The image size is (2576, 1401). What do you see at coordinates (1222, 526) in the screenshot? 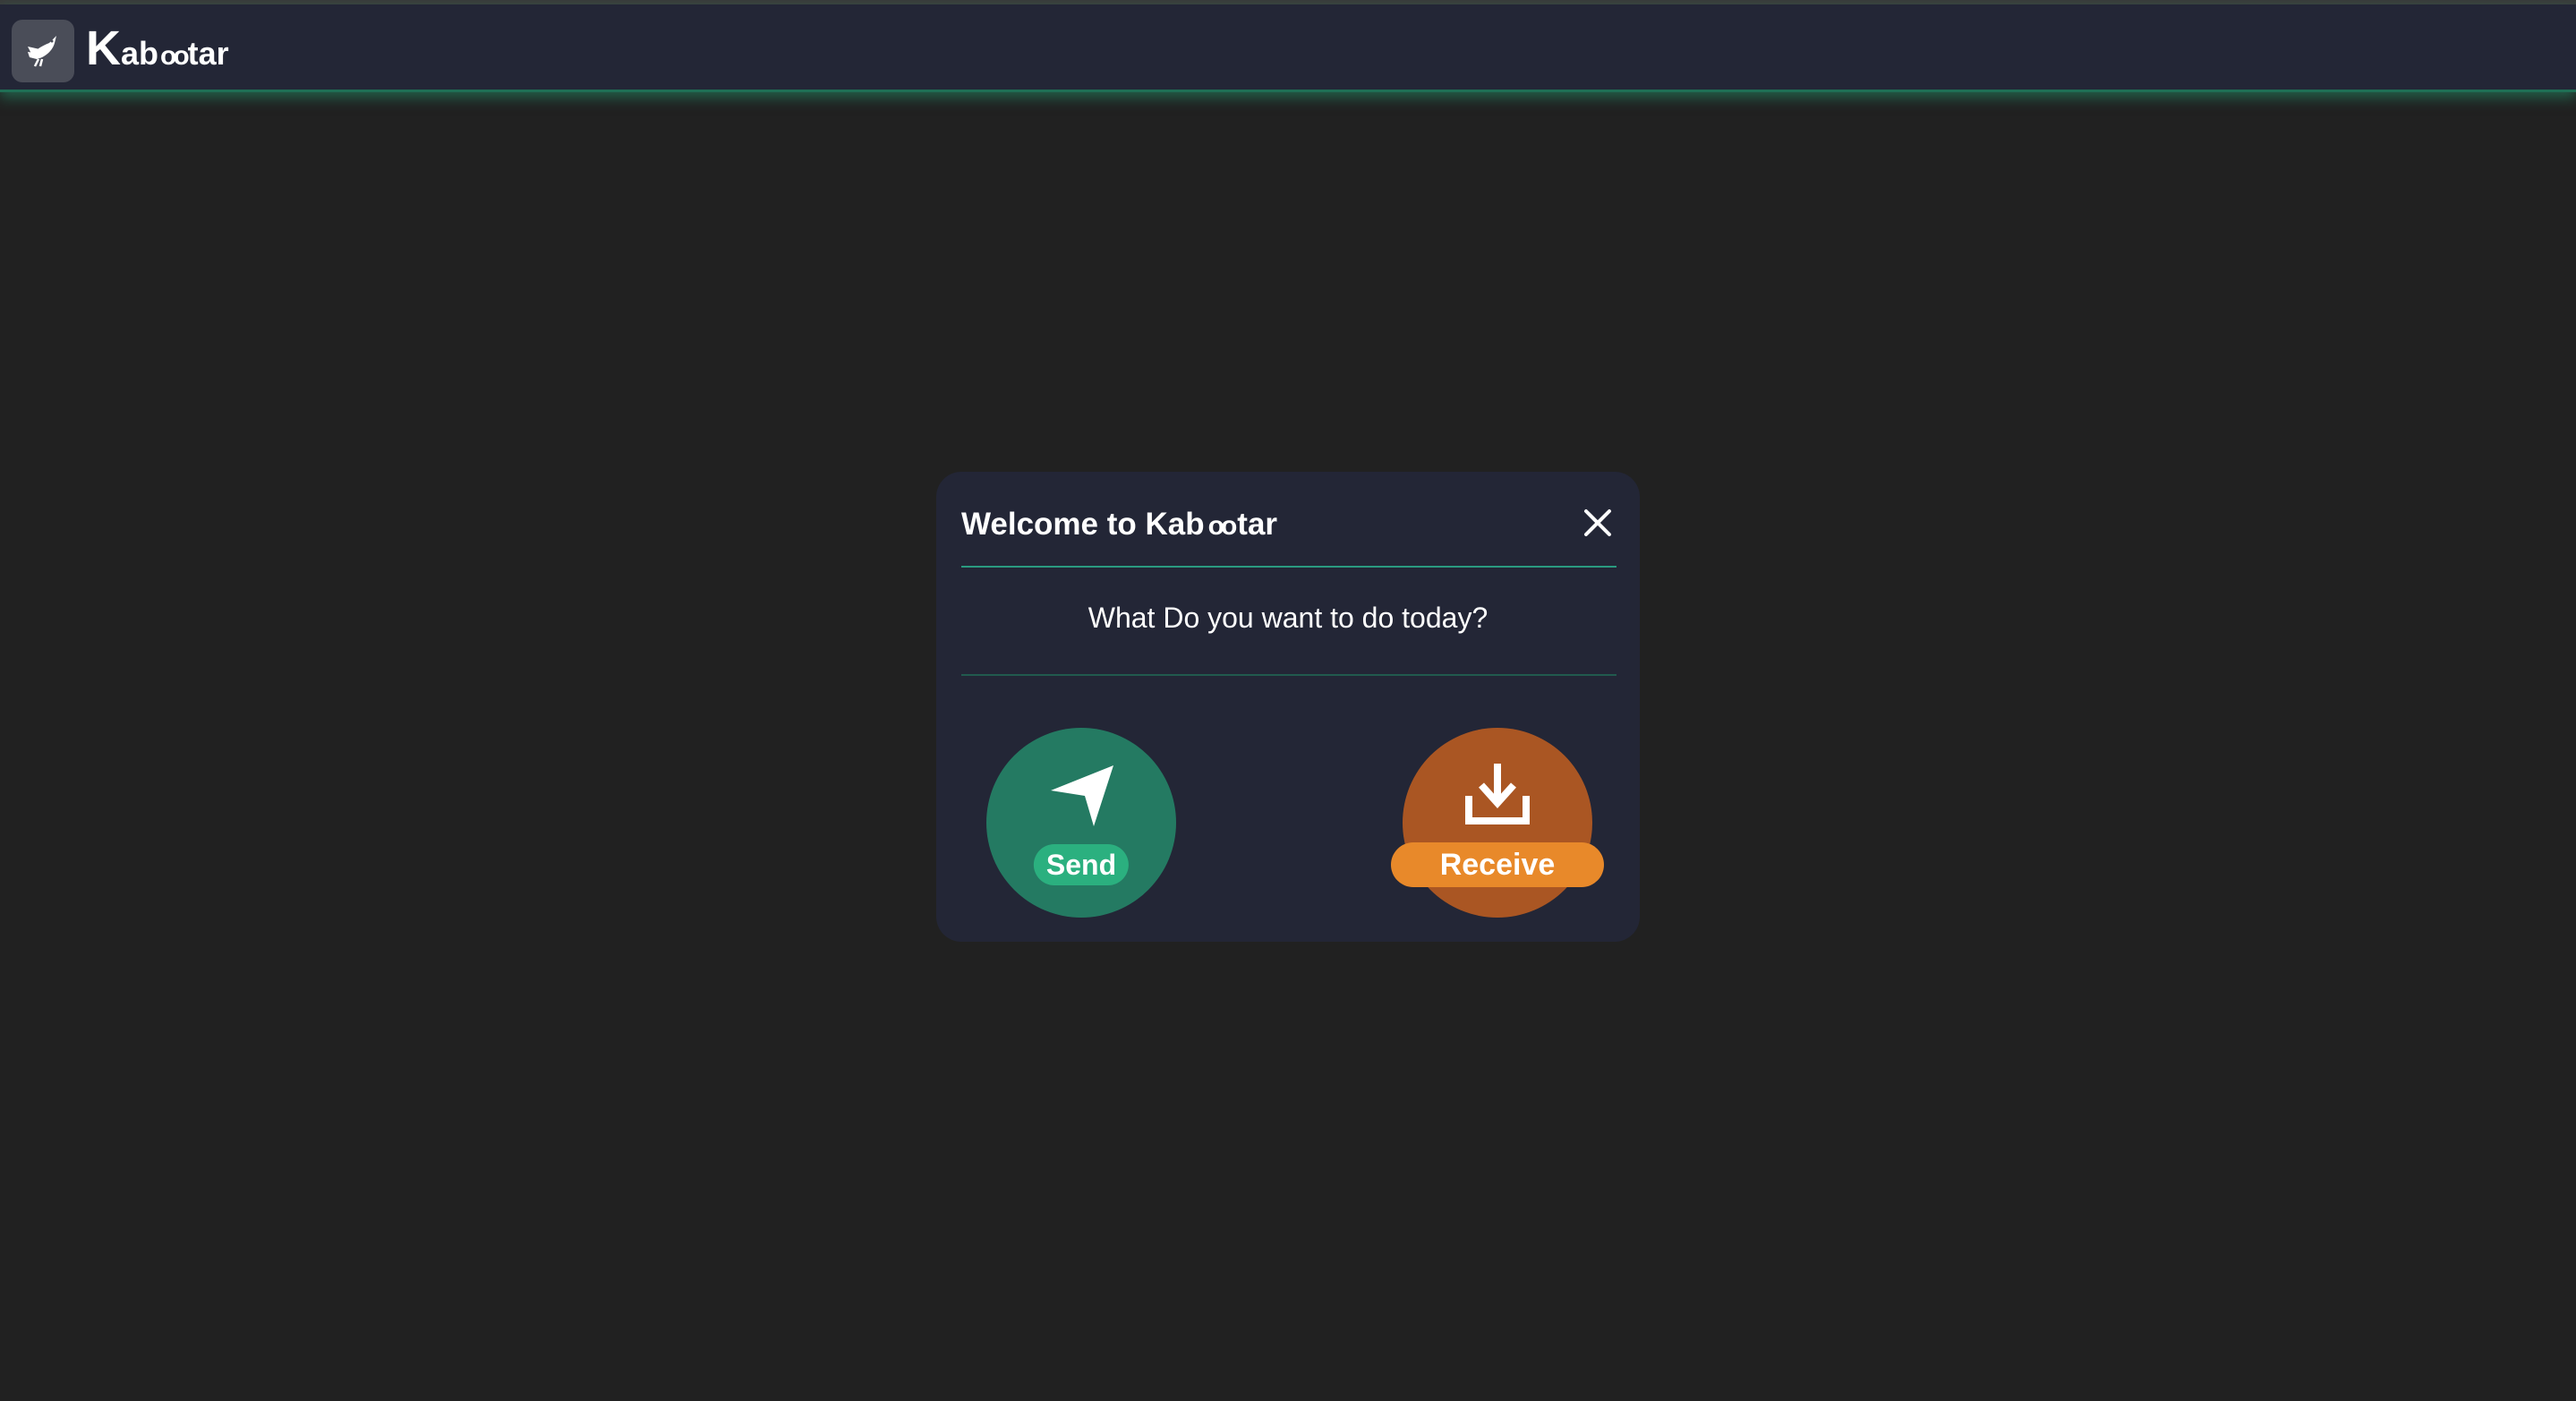
I see `dialog-title-eyes: oo` at bounding box center [1222, 526].